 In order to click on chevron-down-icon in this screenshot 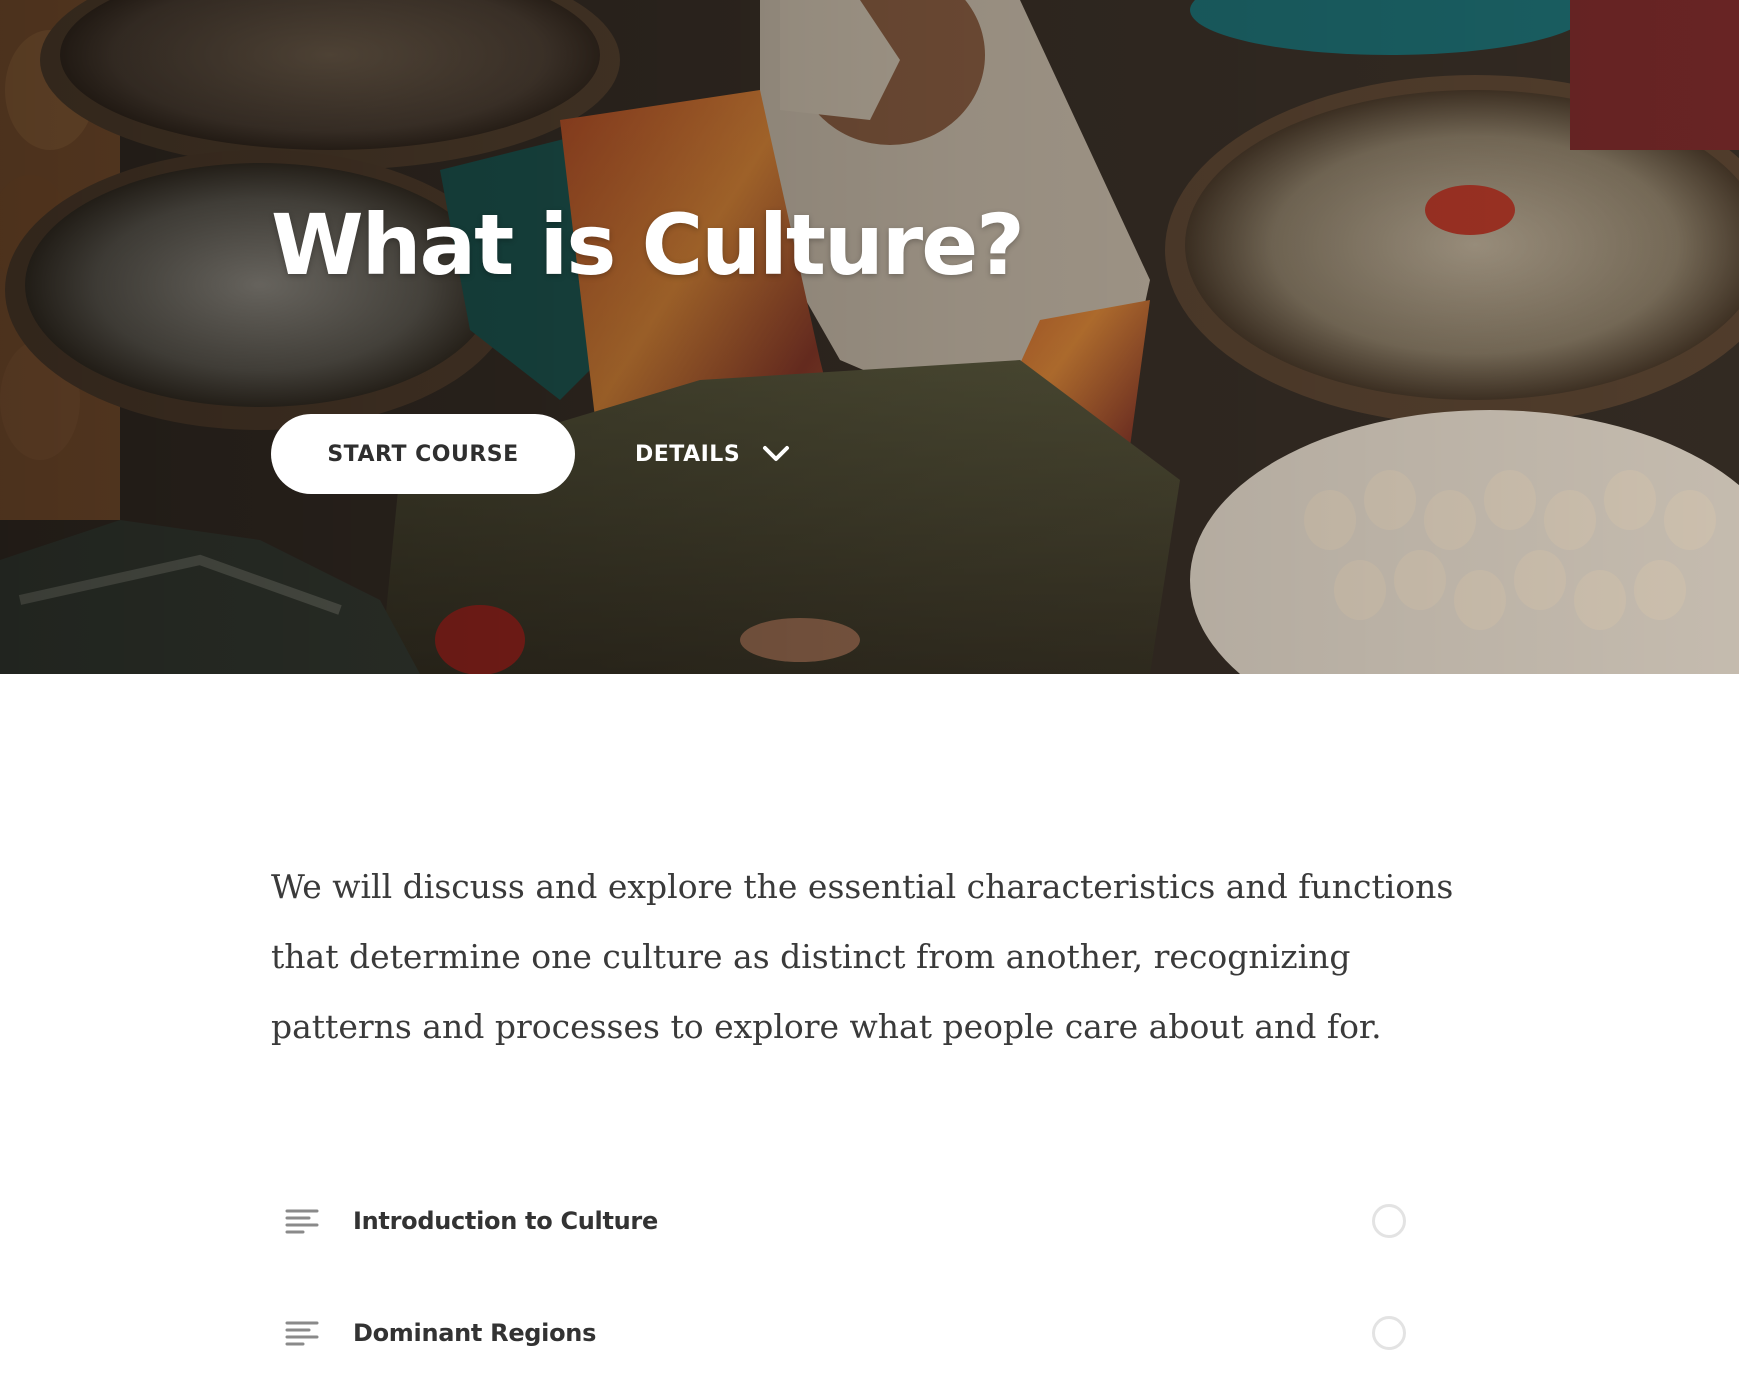, I will do `click(776, 453)`.